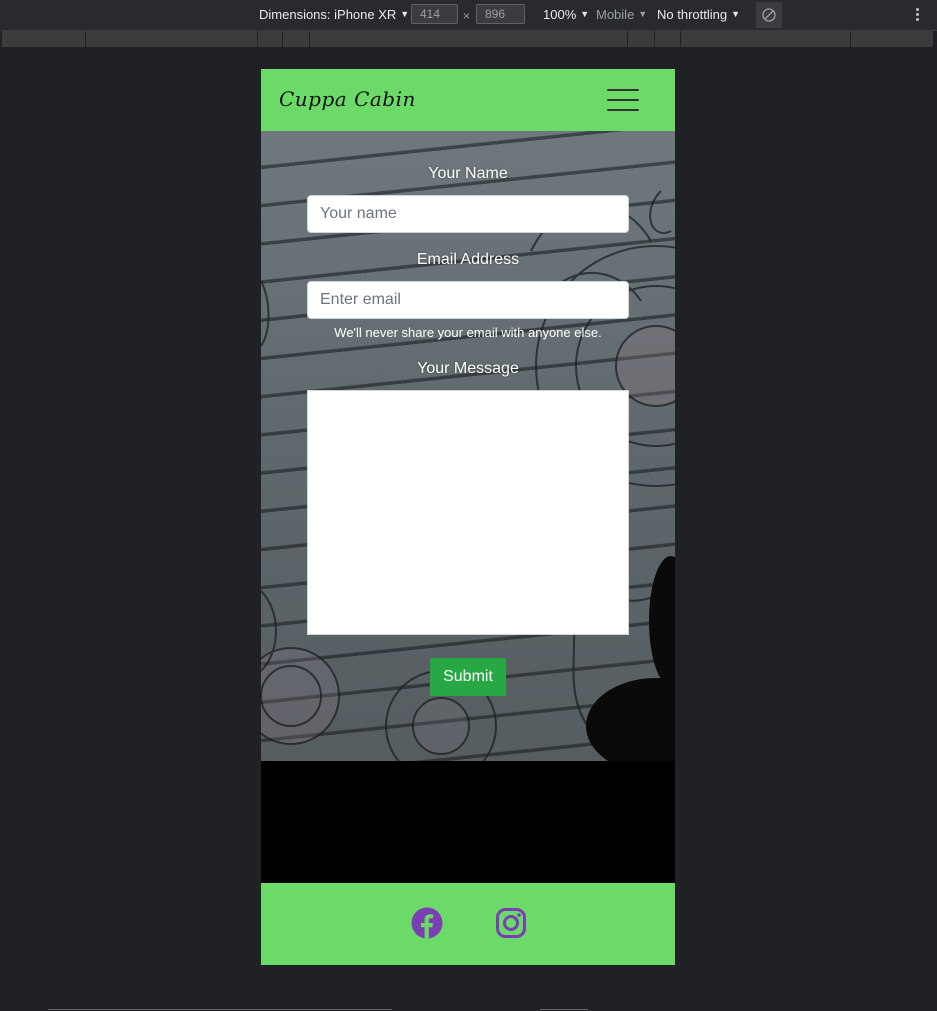  What do you see at coordinates (347, 99) in the screenshot?
I see `brand-logo: Cuppa Cabin` at bounding box center [347, 99].